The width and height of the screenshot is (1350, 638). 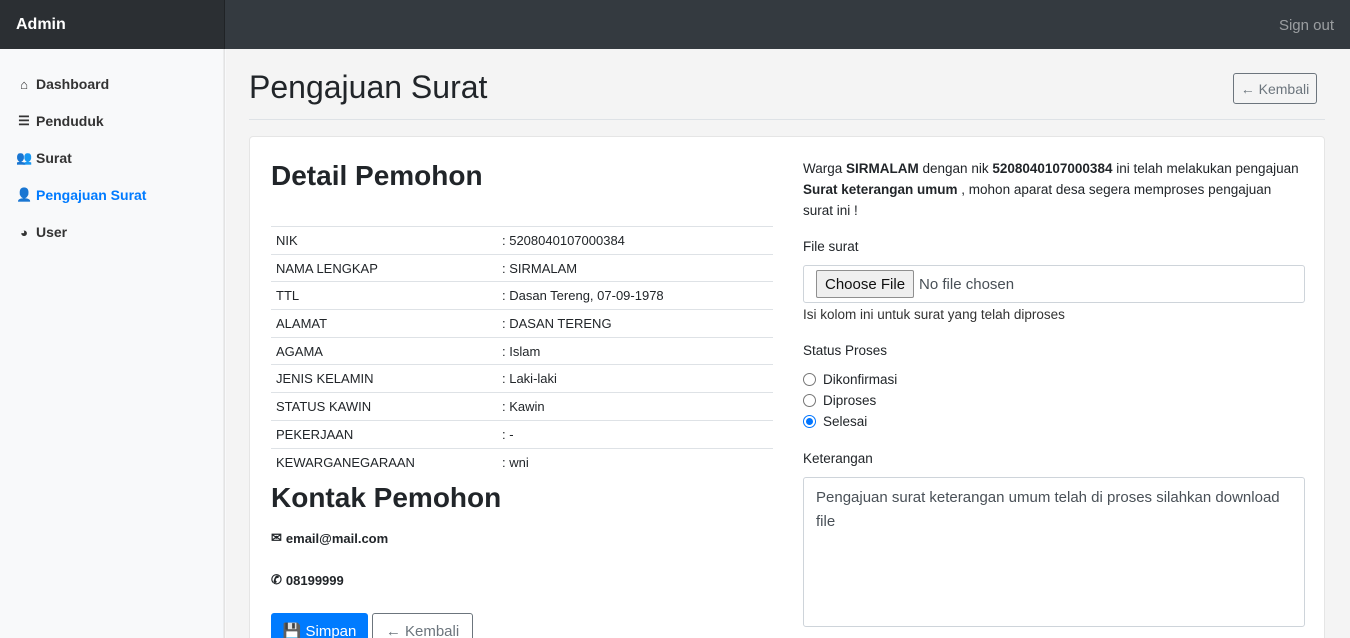 I want to click on top-navbar: Admin Sign out, so click(x=675, y=24).